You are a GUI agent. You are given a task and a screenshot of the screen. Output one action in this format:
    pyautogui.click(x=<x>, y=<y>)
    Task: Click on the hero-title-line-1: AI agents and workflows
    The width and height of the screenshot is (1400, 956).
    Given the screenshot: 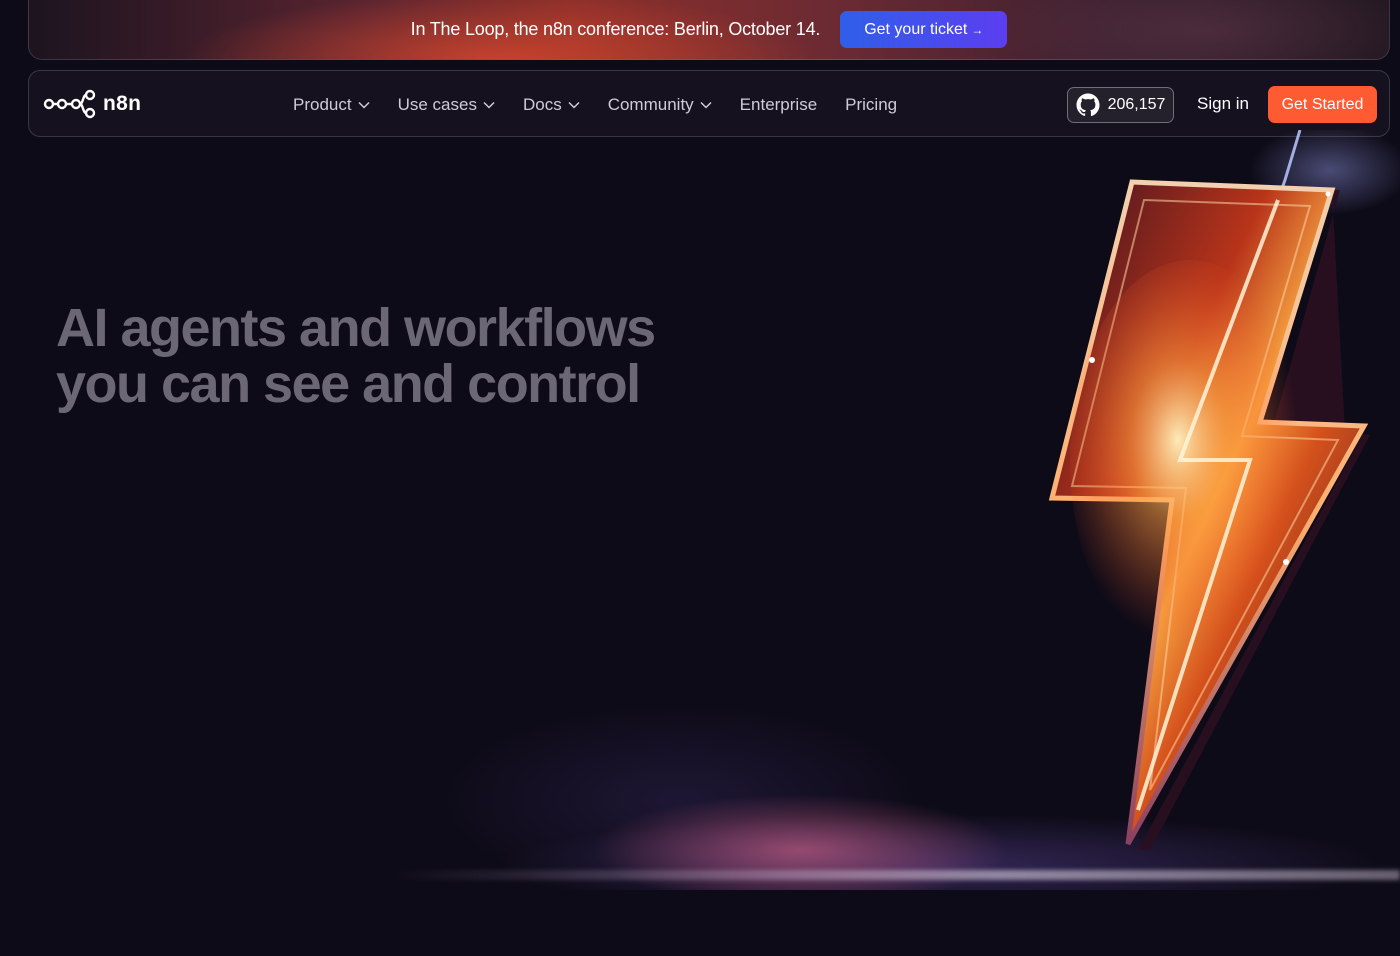 What is the action you would take?
    pyautogui.click(x=356, y=328)
    